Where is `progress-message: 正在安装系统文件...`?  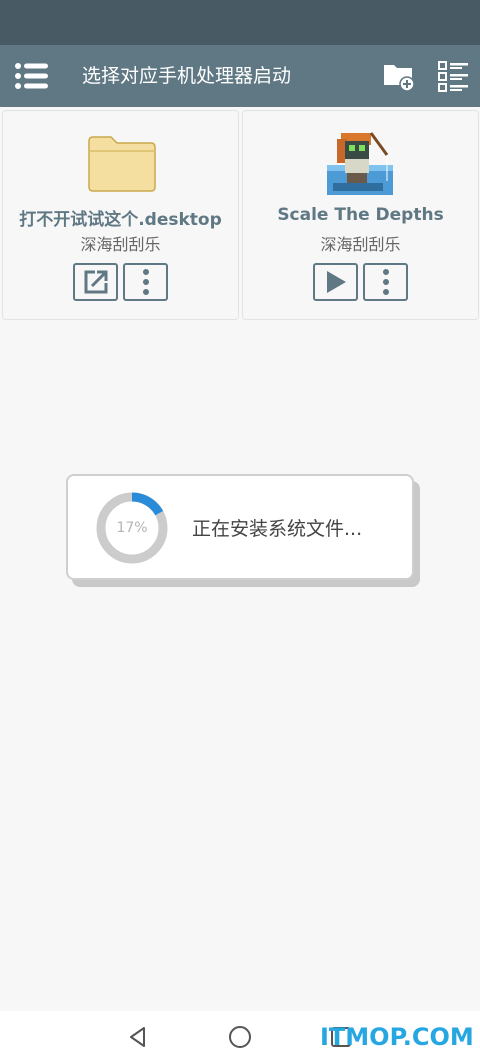 progress-message: 正在安装系统文件... is located at coordinates (277, 529).